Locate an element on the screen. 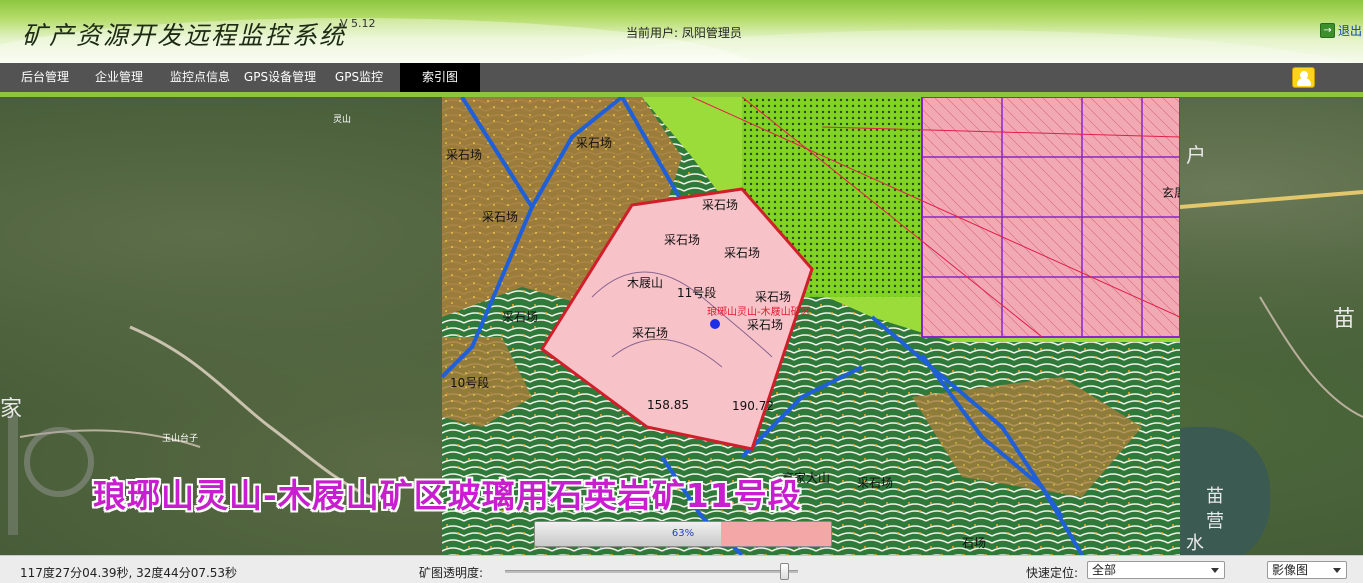 The image size is (1363, 583). svg-text: 玄周圩 is located at coordinates (1171, 192).